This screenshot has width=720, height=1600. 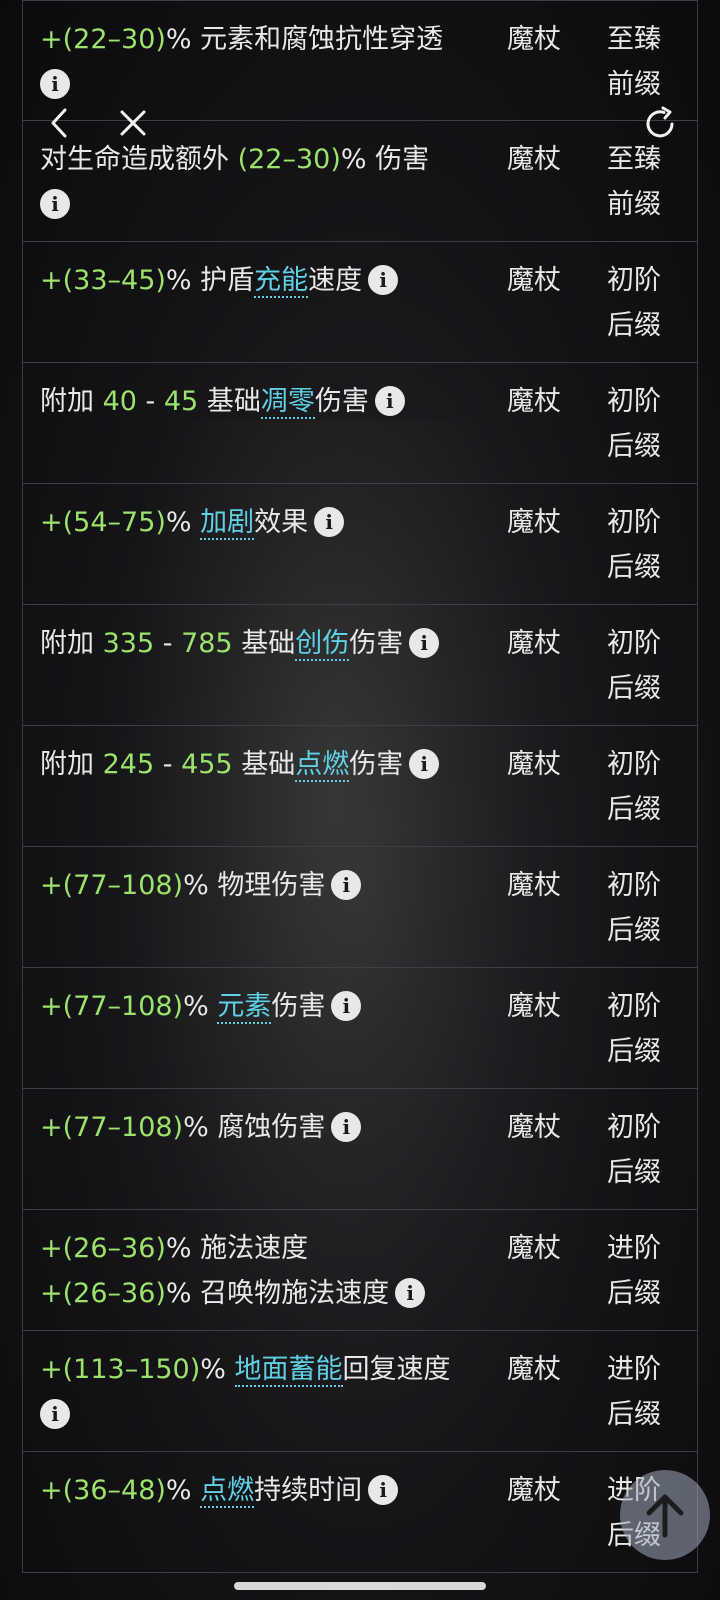 I want to click on scroll-to-top-button, so click(x=665, y=1515).